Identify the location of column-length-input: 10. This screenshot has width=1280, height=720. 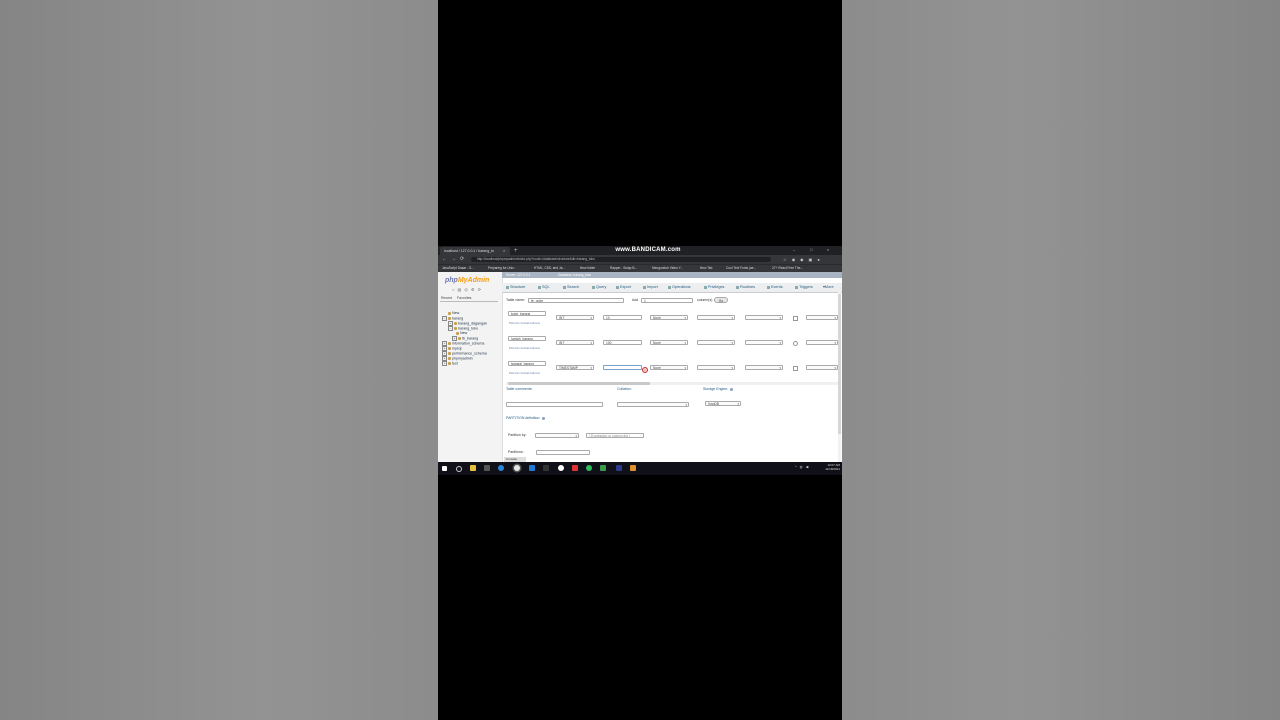
(622, 317).